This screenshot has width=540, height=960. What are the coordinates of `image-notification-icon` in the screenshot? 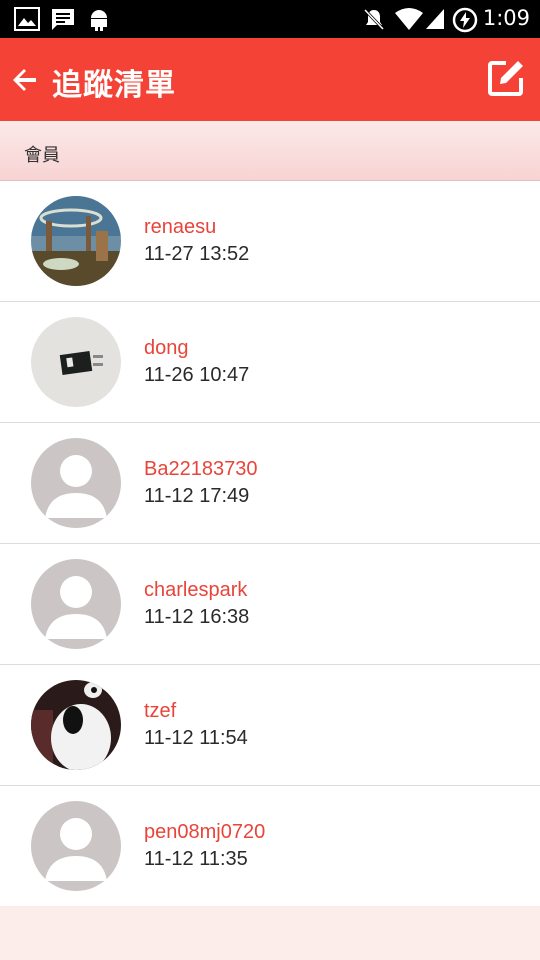 It's located at (27, 21).